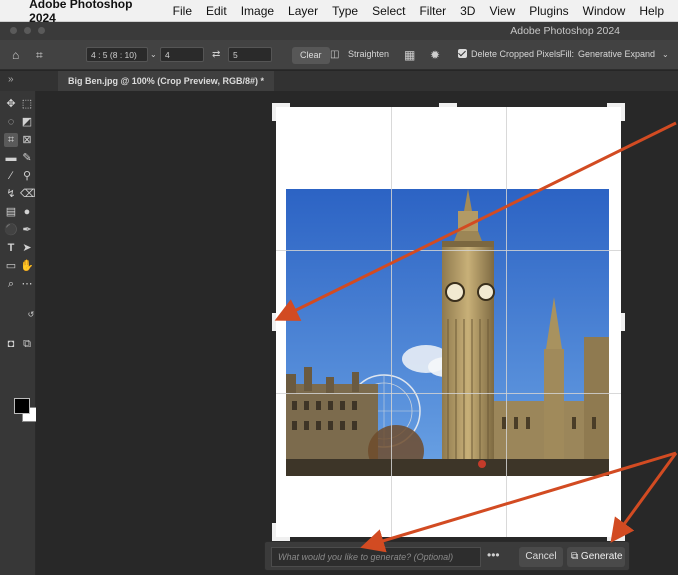  What do you see at coordinates (651, 11) in the screenshot?
I see `menu-help: Help` at bounding box center [651, 11].